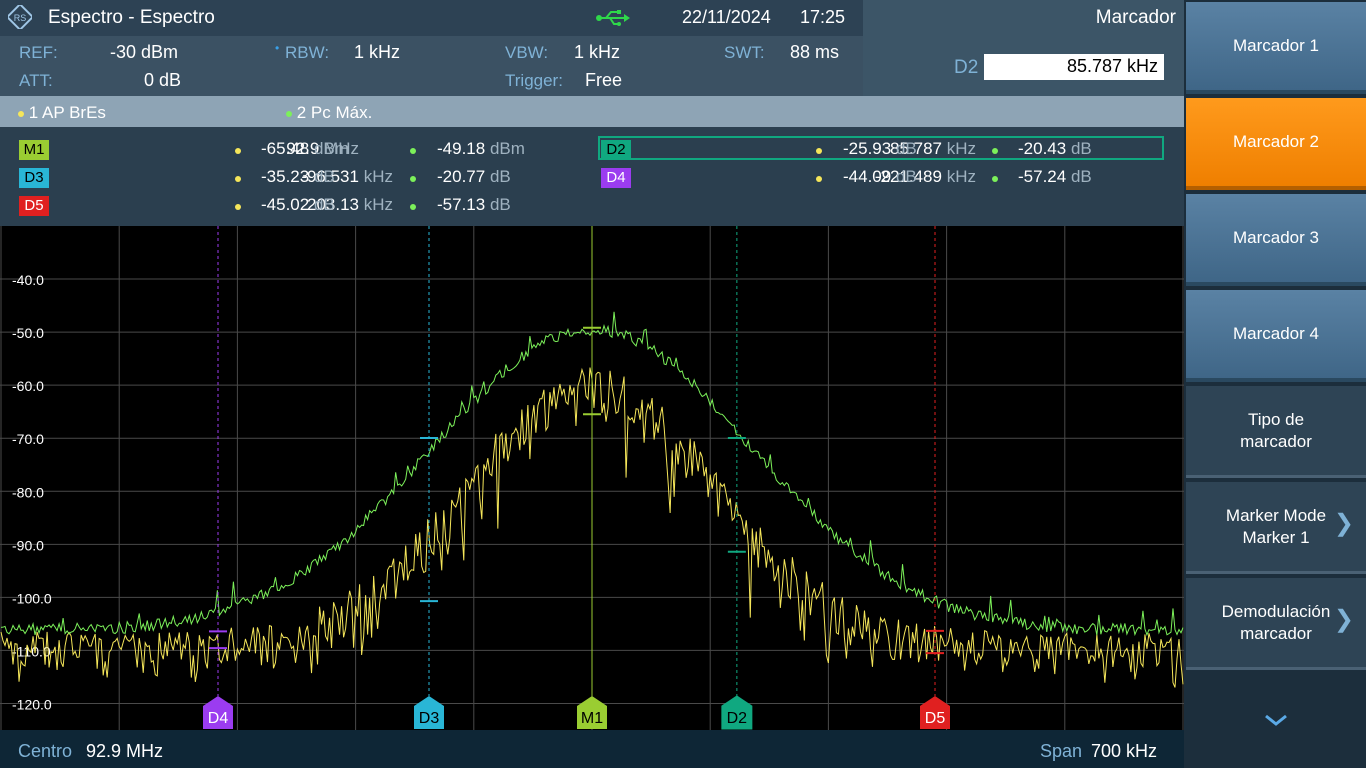 Image resolution: width=1366 pixels, height=768 pixels. I want to click on softkey-more-button, so click(1276, 720).